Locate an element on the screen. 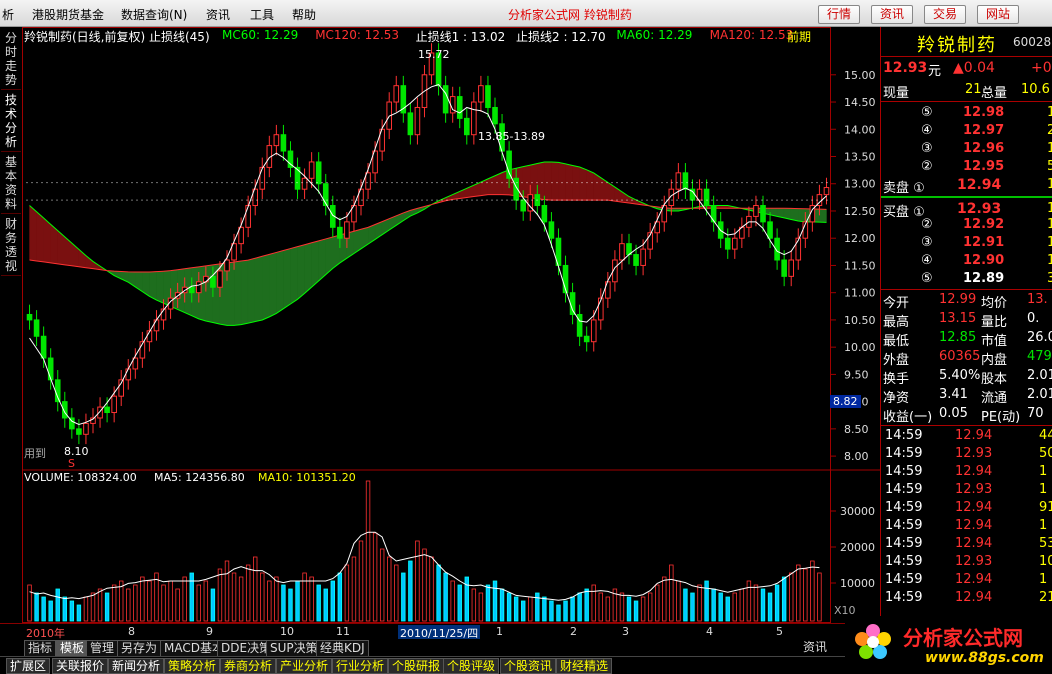 The image size is (1052, 674). tab-financials: 财务透视 is located at coordinates (11, 246).